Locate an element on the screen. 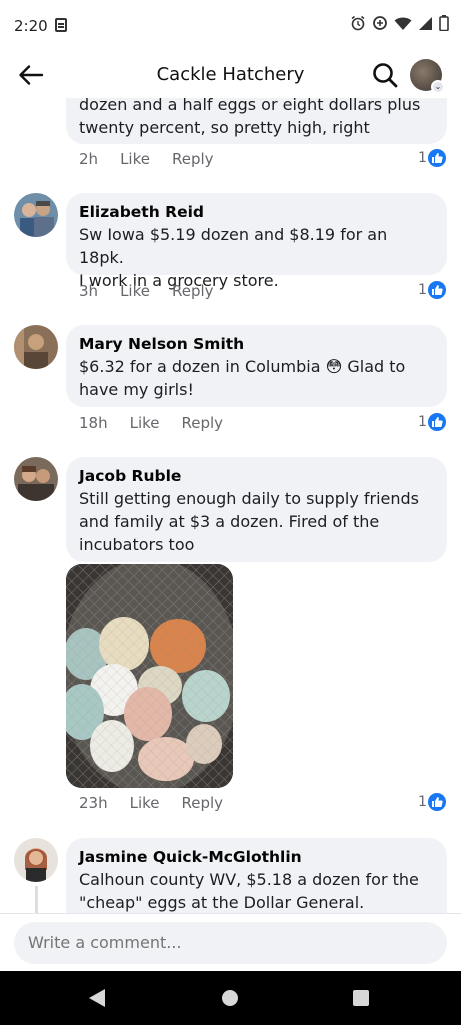 The image size is (461, 1025). comment-actions: 2h Like Reply is located at coordinates (157, 159).